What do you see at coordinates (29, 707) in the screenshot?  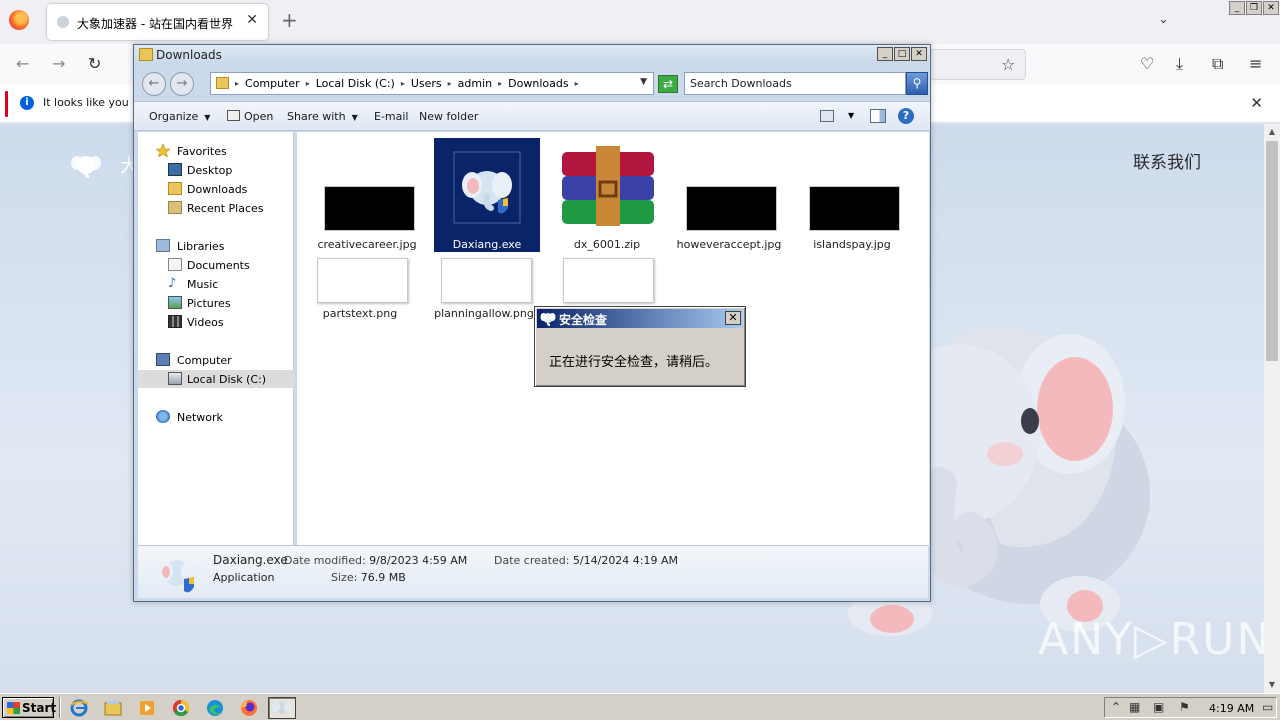 I see `start-button: Start` at bounding box center [29, 707].